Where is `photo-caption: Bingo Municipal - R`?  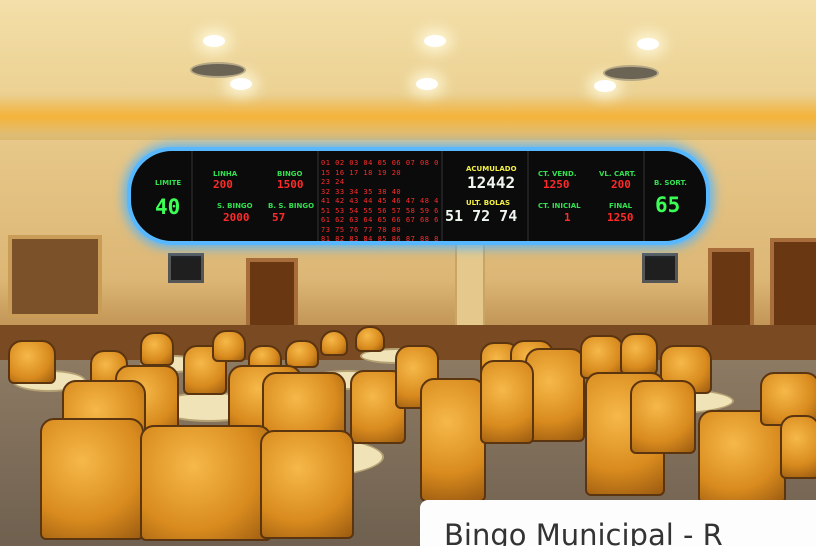
photo-caption: Bingo Municipal - R is located at coordinates (618, 523).